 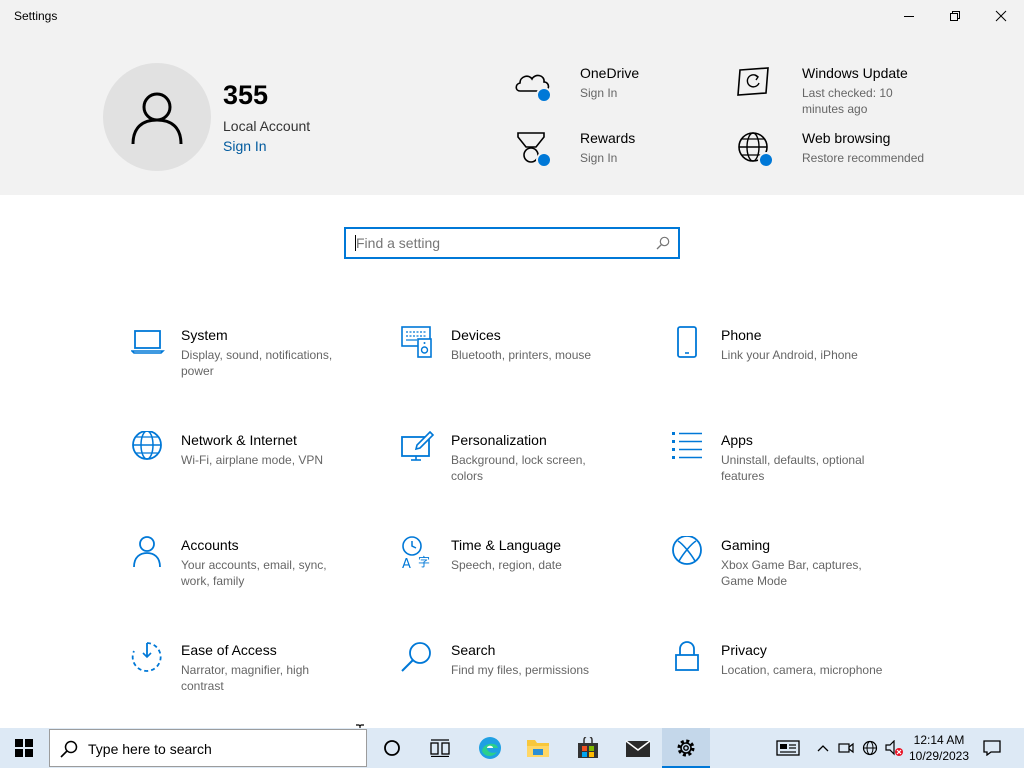 I want to click on avatar, so click(x=157, y=117).